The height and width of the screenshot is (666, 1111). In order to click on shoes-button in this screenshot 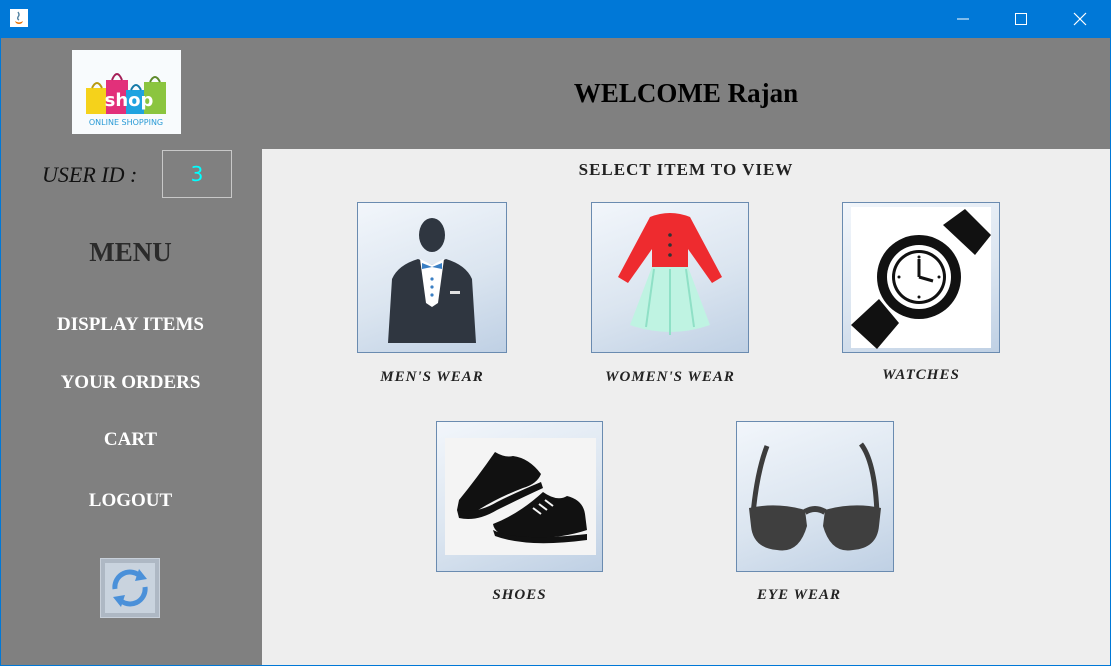, I will do `click(519, 496)`.